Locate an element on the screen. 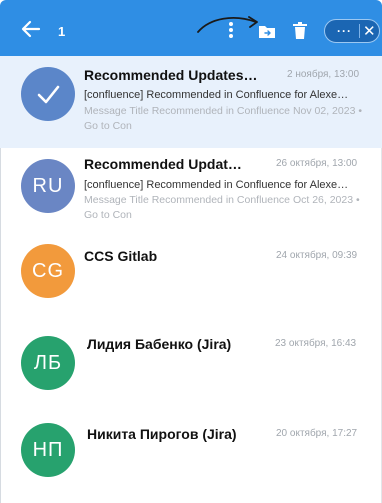 The width and height of the screenshot is (382, 503). checkmark-icon is located at coordinates (48, 94).